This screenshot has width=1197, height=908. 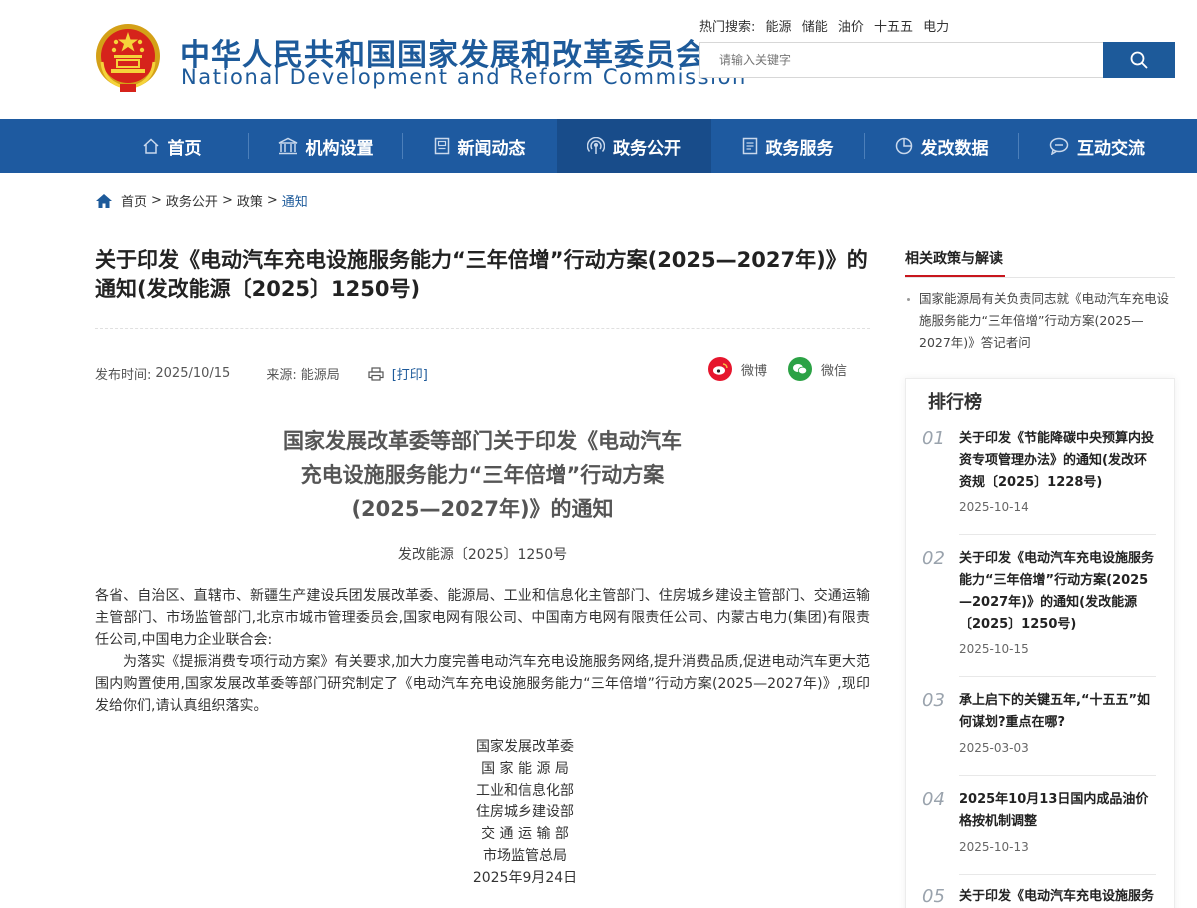 What do you see at coordinates (727, 27) in the screenshot?
I see `hot-search-label: 热门搜索:` at bounding box center [727, 27].